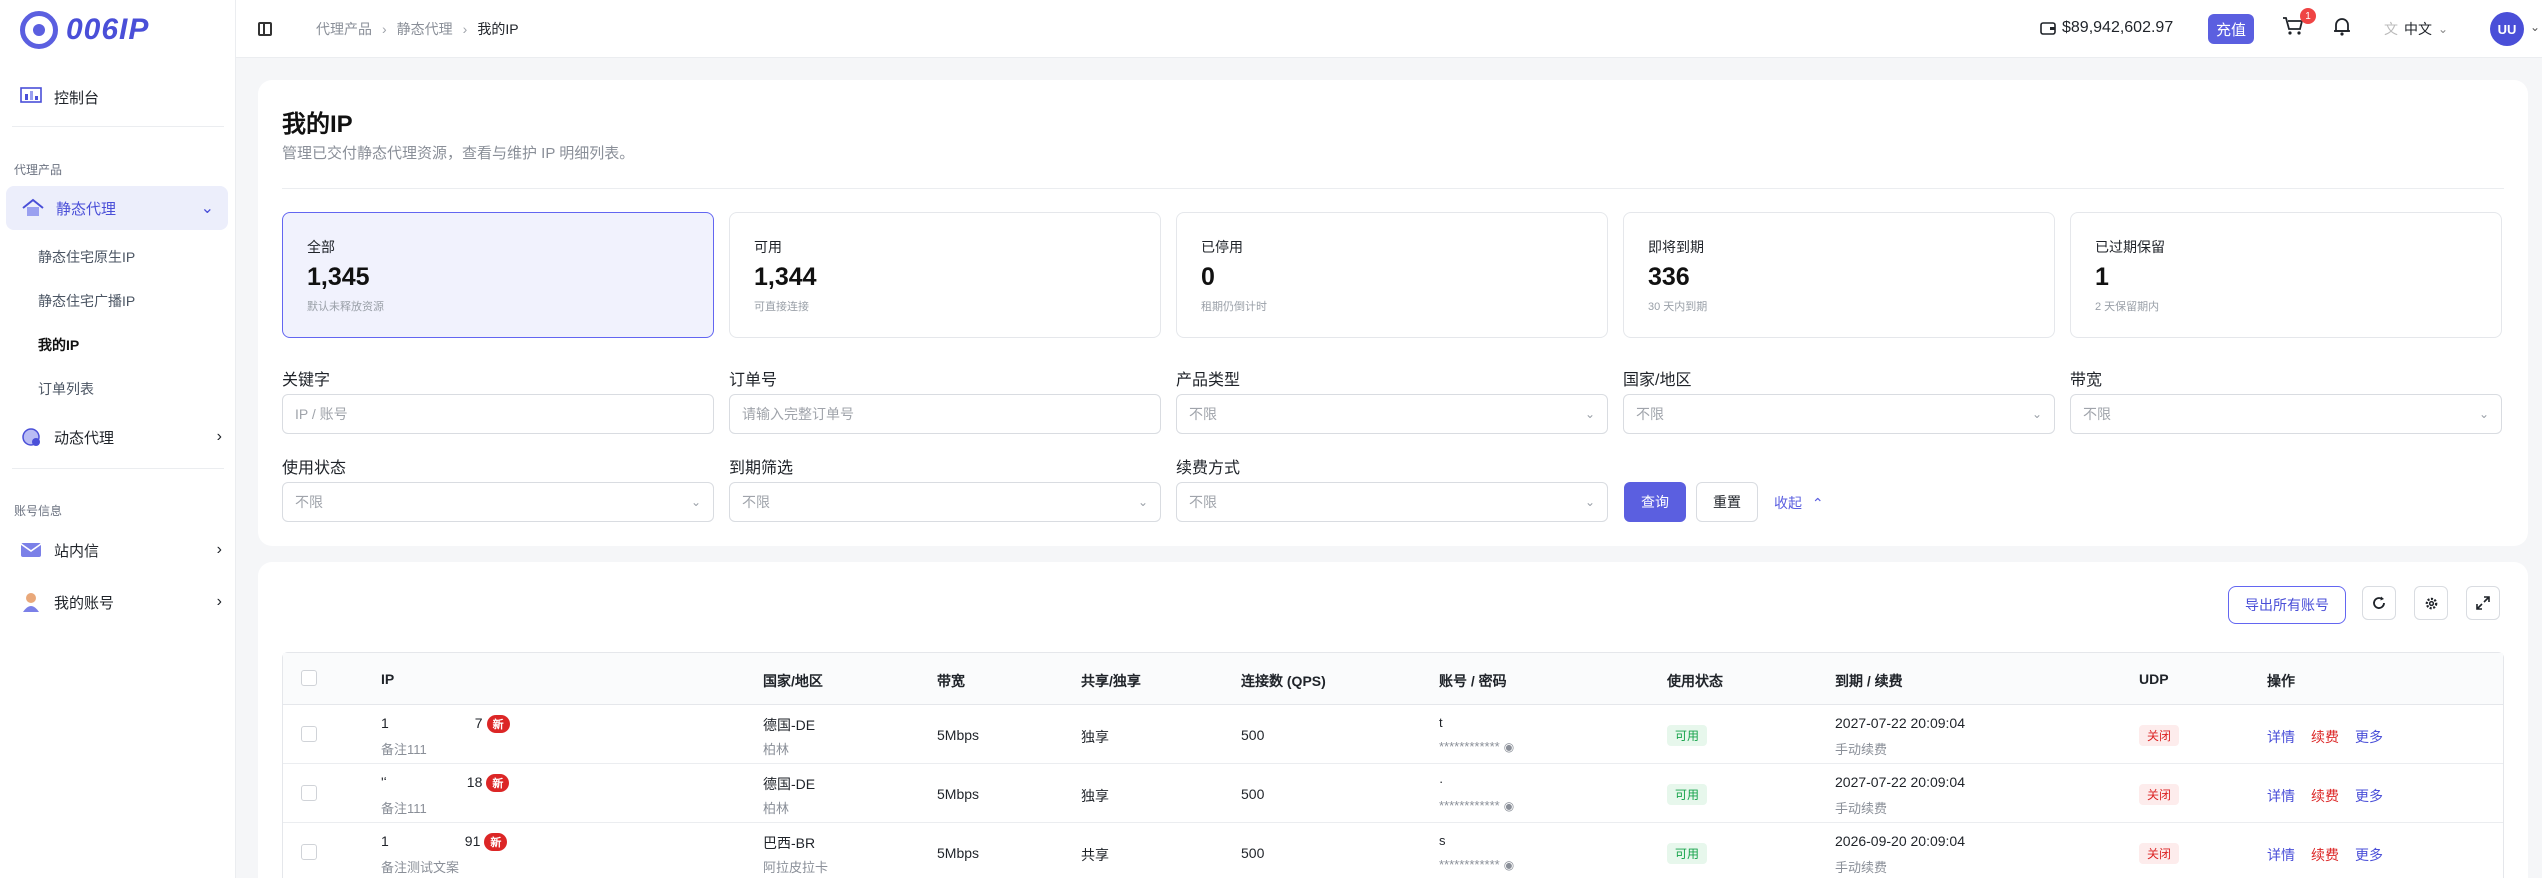 This screenshot has height=878, width=2542. What do you see at coordinates (1657, 380) in the screenshot?
I see `country-label: 国家/地区` at bounding box center [1657, 380].